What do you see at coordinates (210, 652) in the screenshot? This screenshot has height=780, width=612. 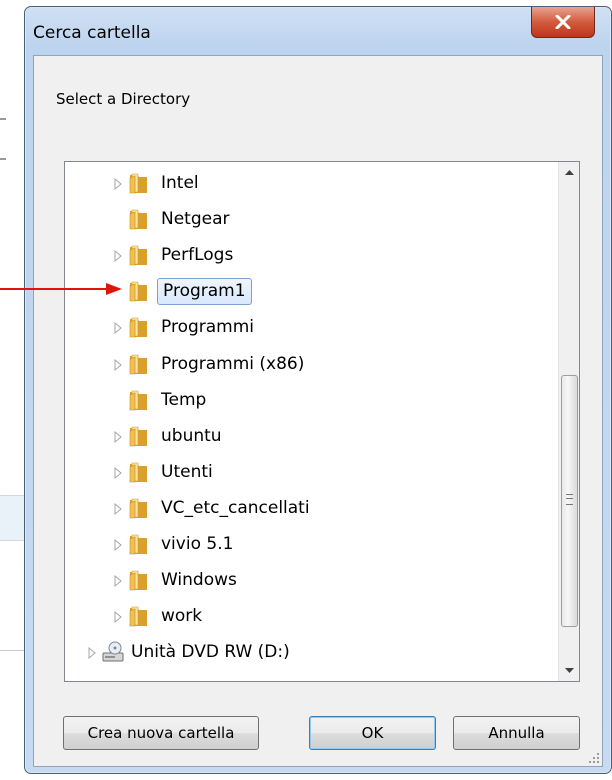 I see `tree-item-label: Unità DVD RW (D:)` at bounding box center [210, 652].